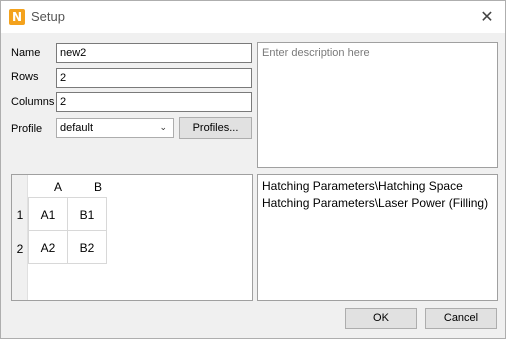 The width and height of the screenshot is (506, 339). What do you see at coordinates (461, 318) in the screenshot?
I see `cancel-button: Cancel` at bounding box center [461, 318].